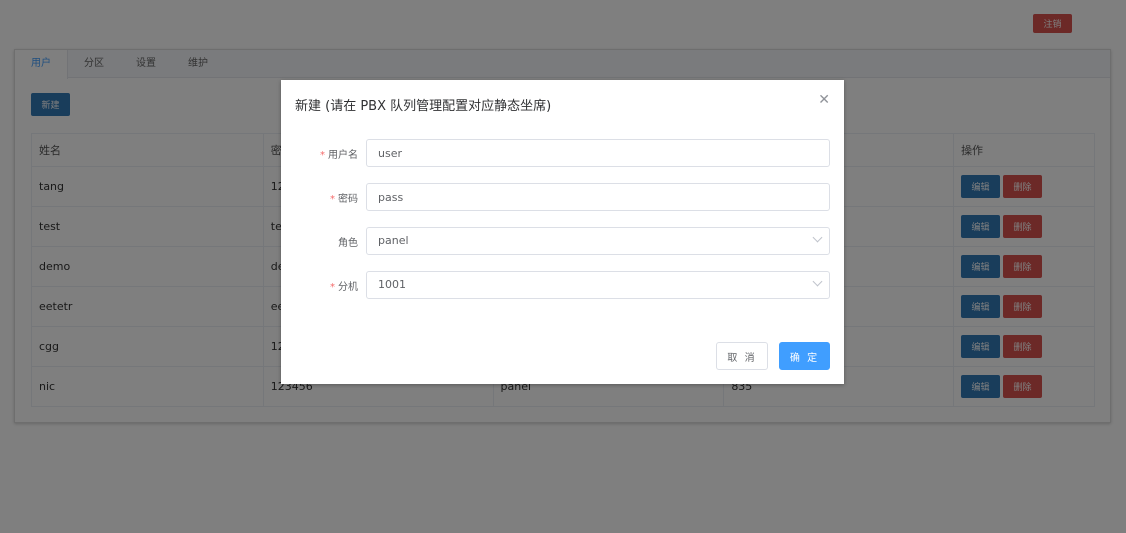 This screenshot has height=533, width=1126. I want to click on field-label-text: 角色, so click(348, 243).